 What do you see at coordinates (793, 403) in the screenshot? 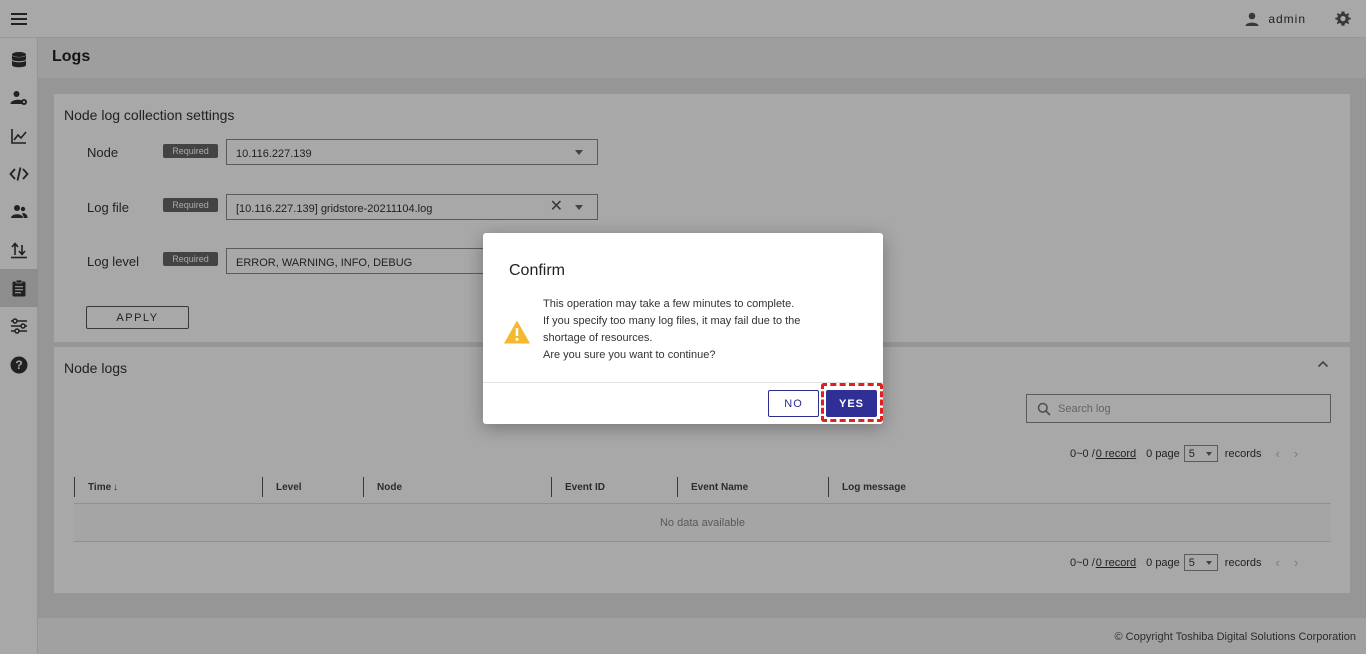
I see `no-button: NO` at bounding box center [793, 403].